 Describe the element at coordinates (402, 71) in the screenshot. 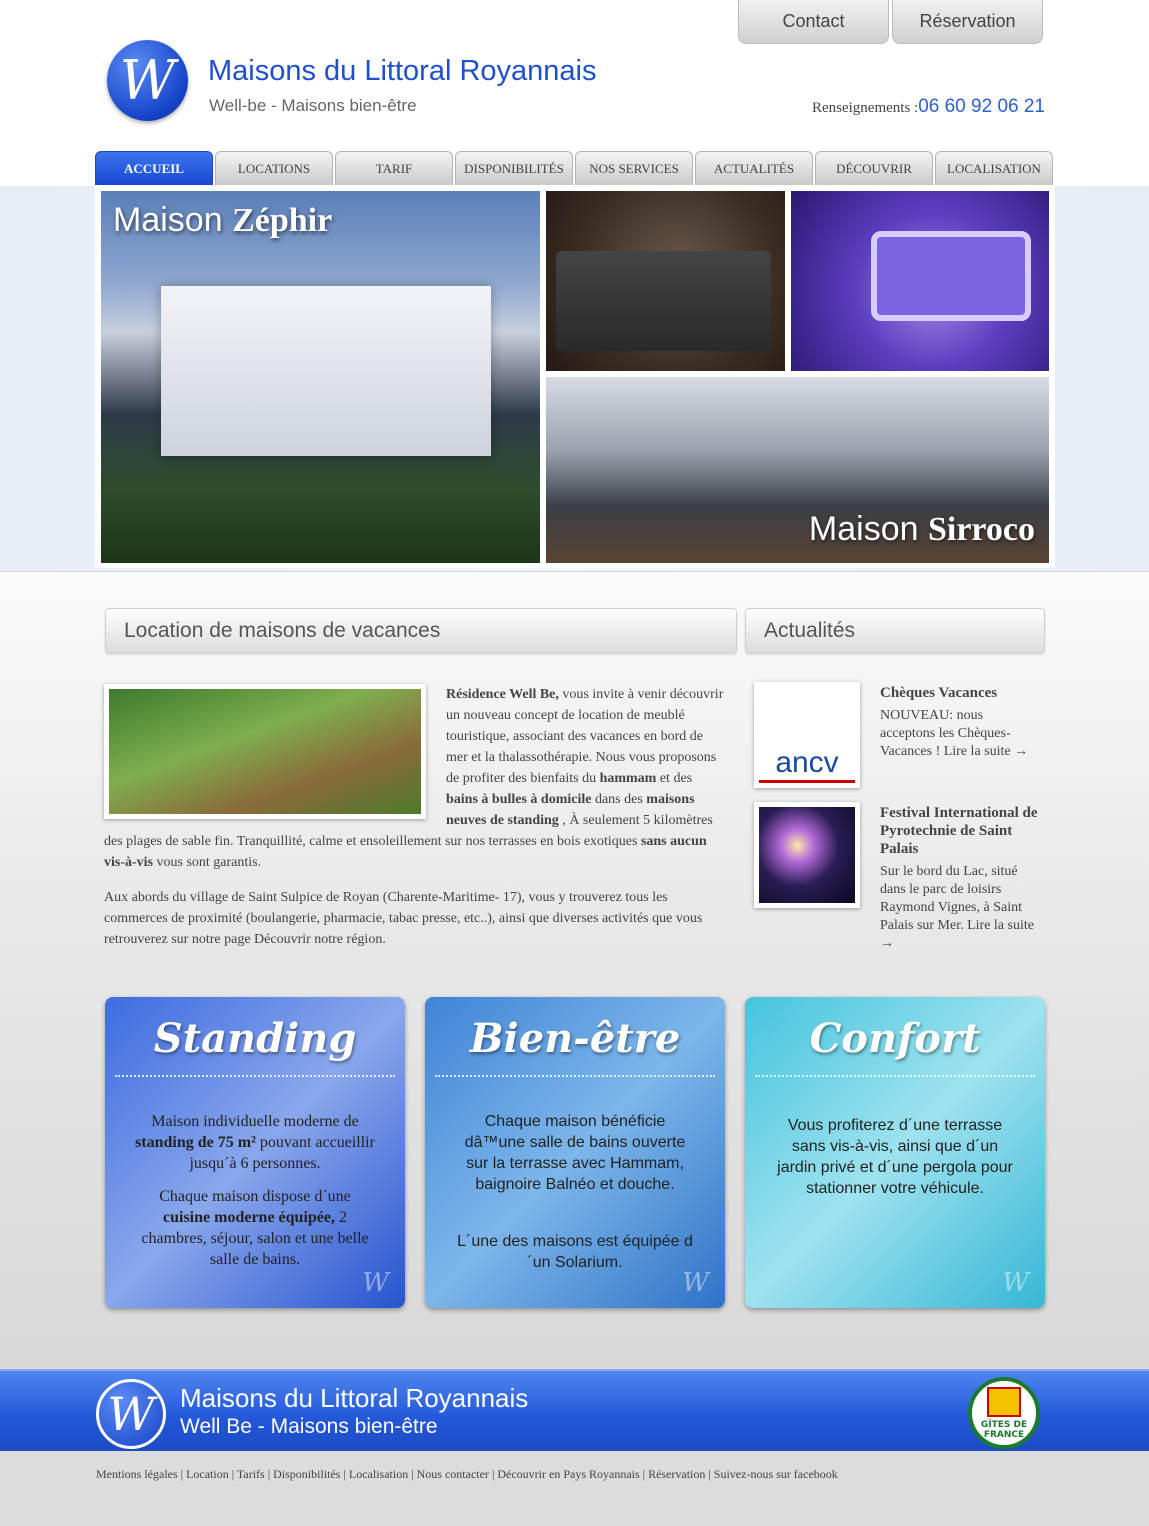

I see `site-title: Maisons du Littoral Royannais` at that location.